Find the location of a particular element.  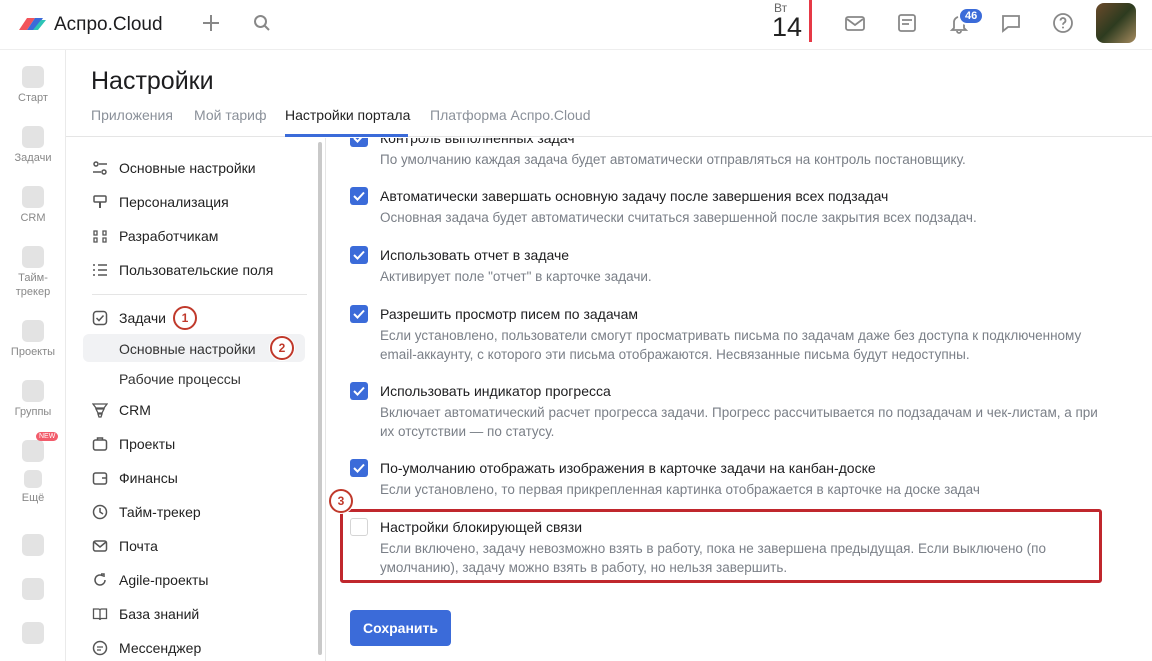

box-icon is located at coordinates (33, 451).